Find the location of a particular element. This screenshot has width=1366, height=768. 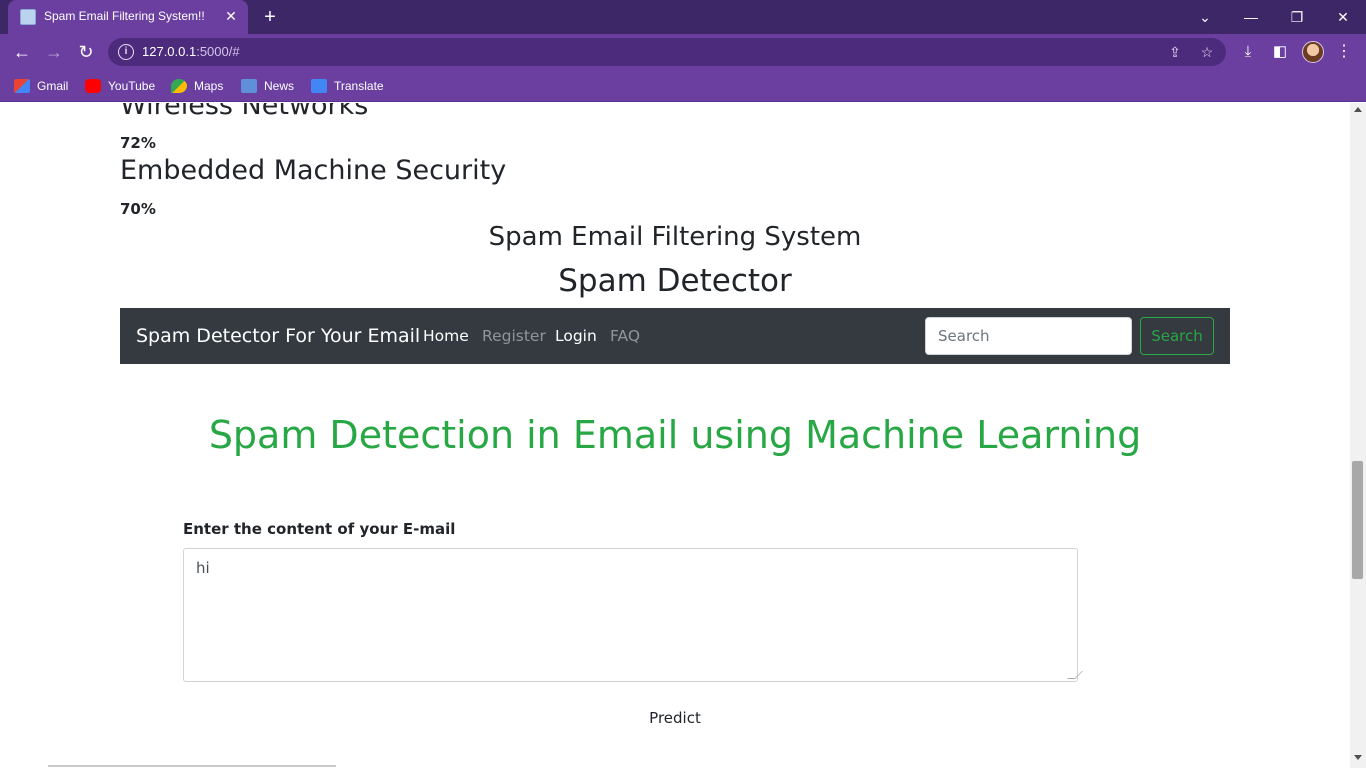

back-arrow-icon: ← is located at coordinates (22, 52).